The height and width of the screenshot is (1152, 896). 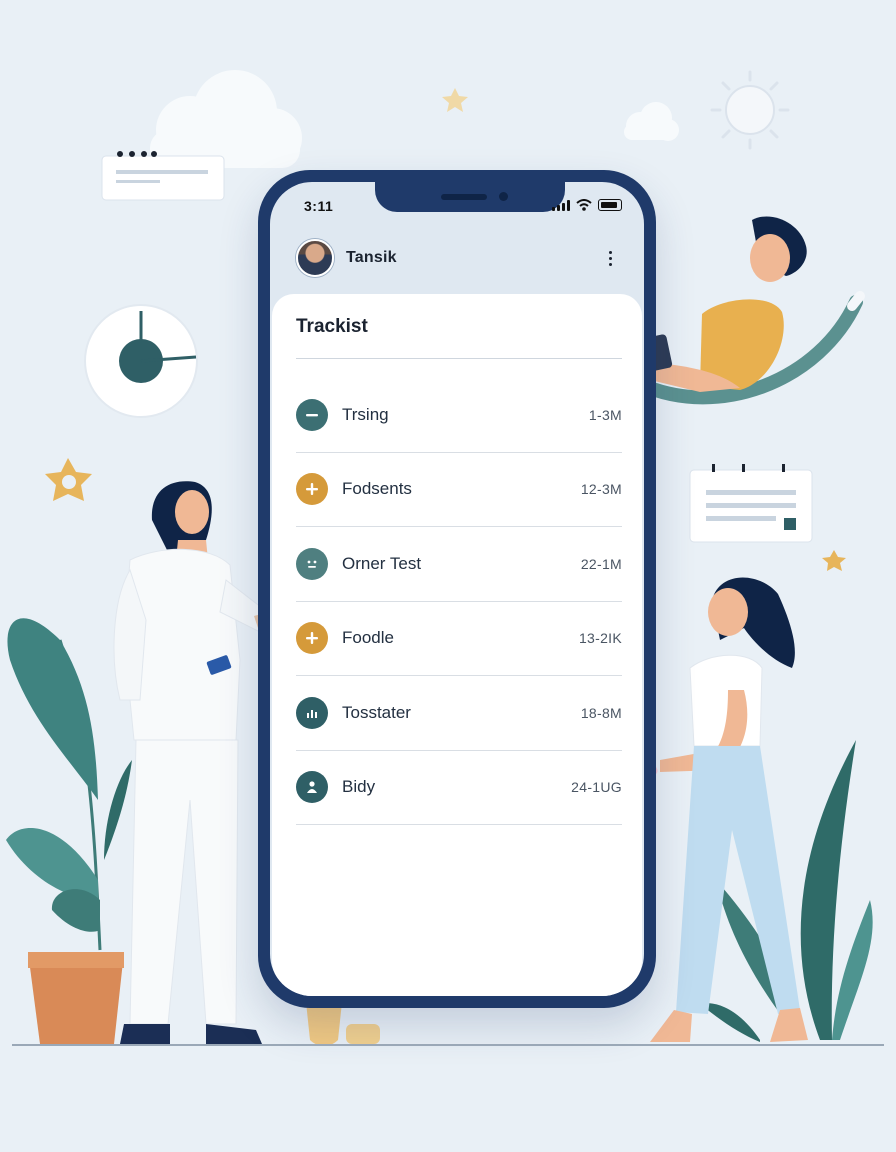 What do you see at coordinates (459, 788) in the screenshot?
I see `list-item: Bidy 24-1UG` at bounding box center [459, 788].